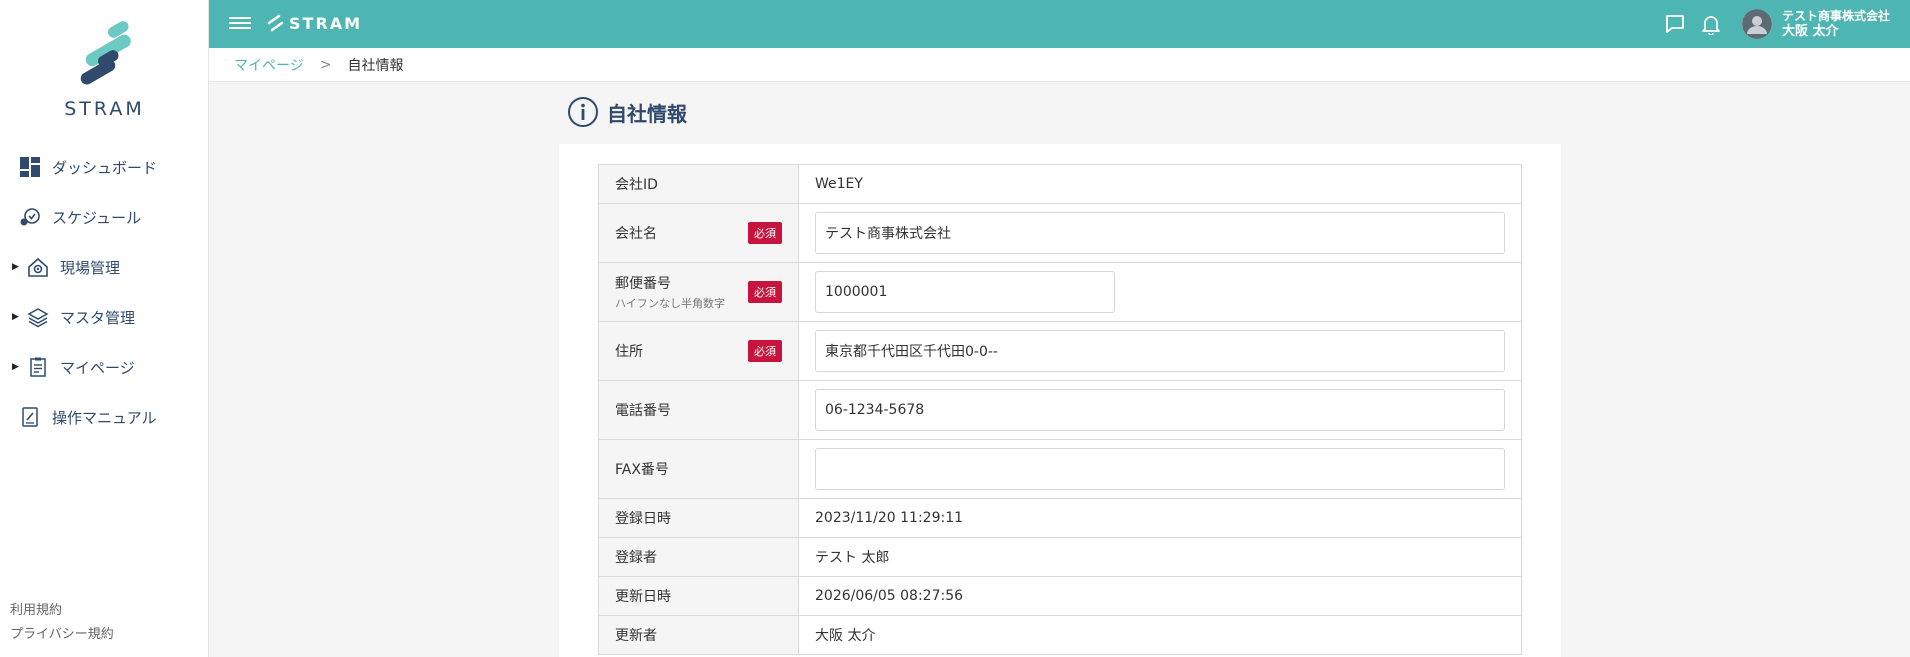 This screenshot has width=1910, height=657. I want to click on sidebar-item-label: マイページ, so click(97, 367).